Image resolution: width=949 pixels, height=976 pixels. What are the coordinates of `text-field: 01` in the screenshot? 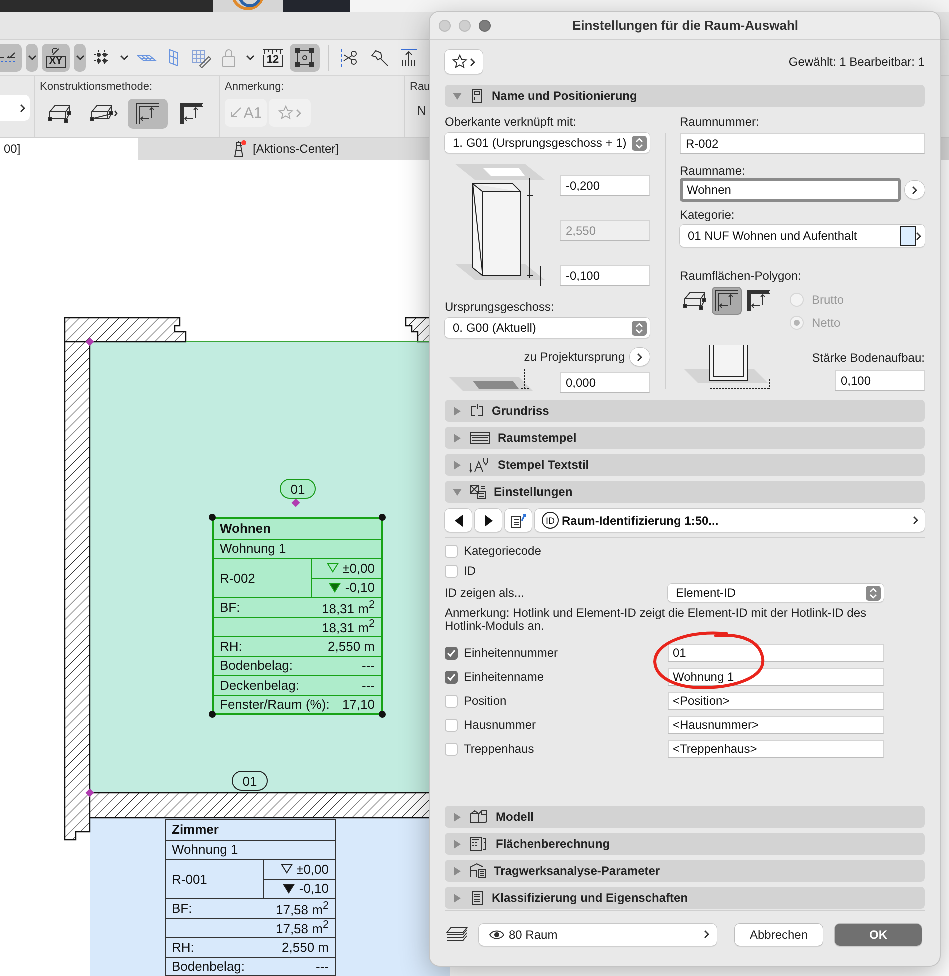 It's located at (776, 653).